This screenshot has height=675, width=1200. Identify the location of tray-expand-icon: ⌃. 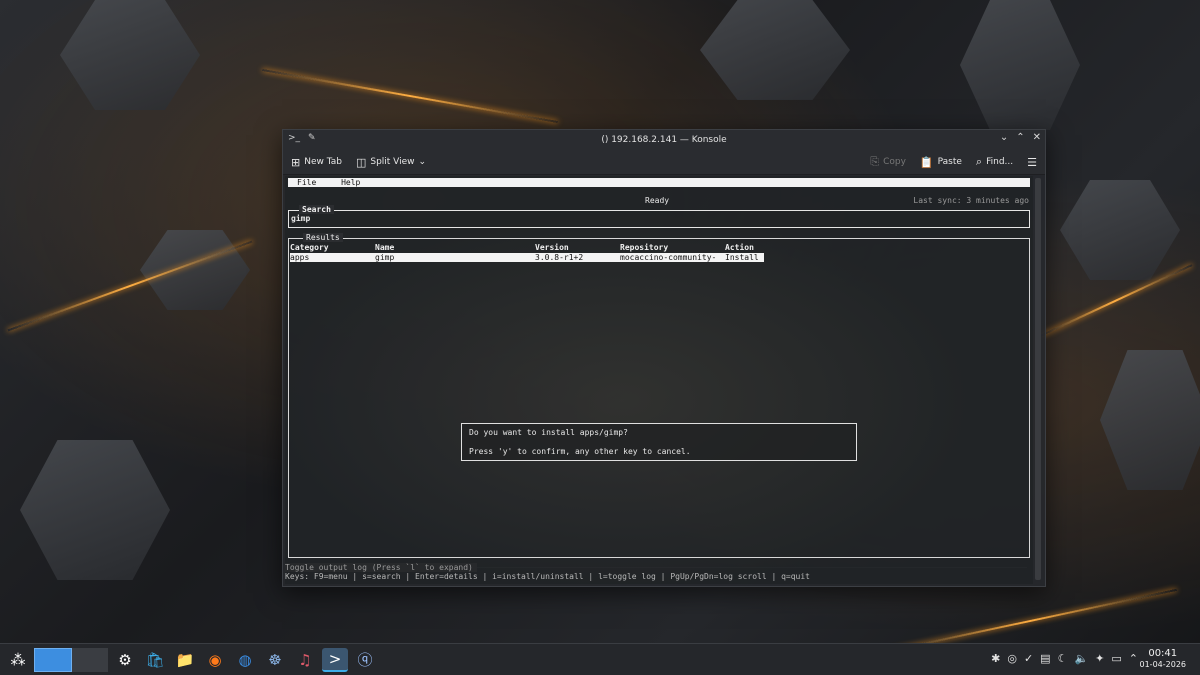
(1133, 658).